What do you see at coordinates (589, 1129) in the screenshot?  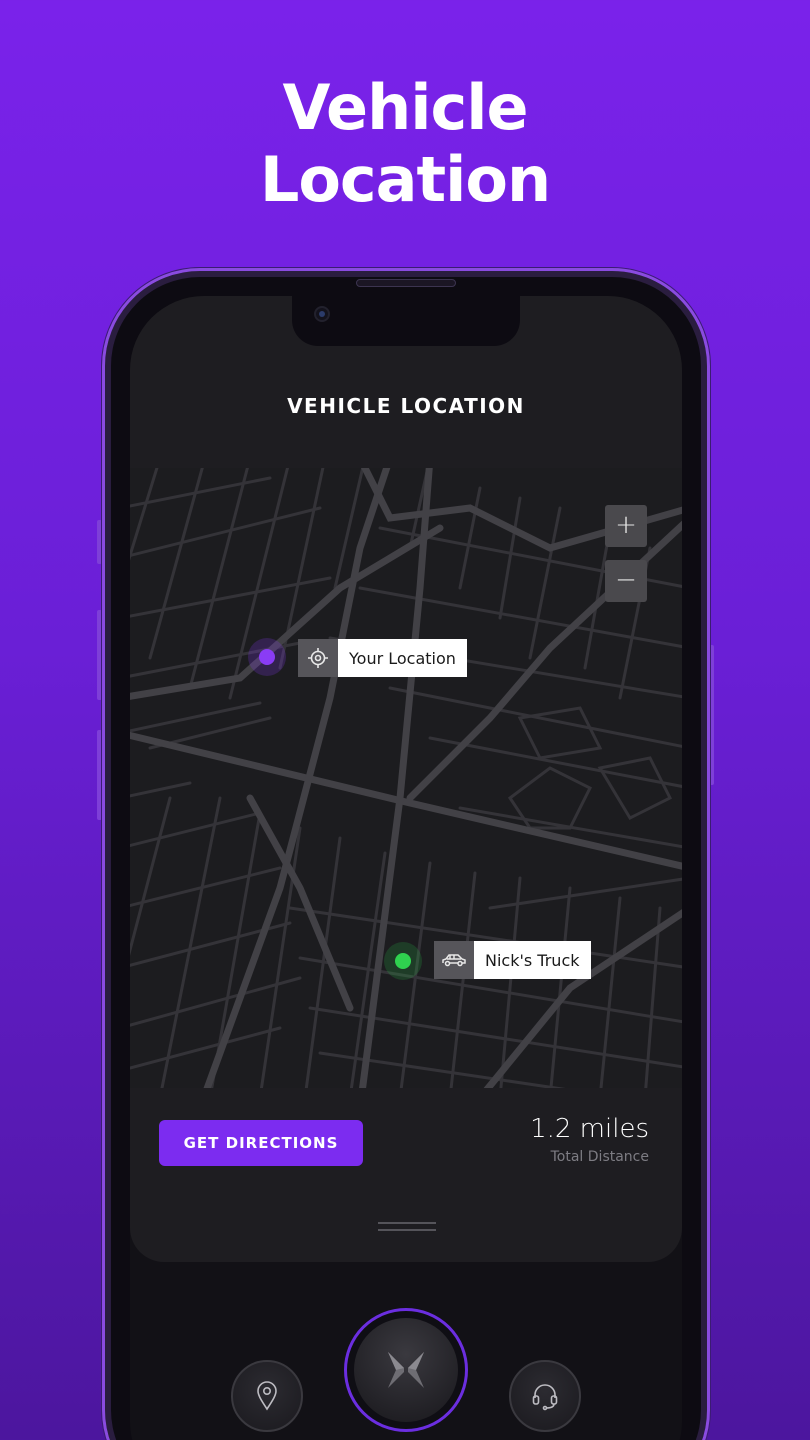 I see `distance-value: 1.2 miles` at bounding box center [589, 1129].